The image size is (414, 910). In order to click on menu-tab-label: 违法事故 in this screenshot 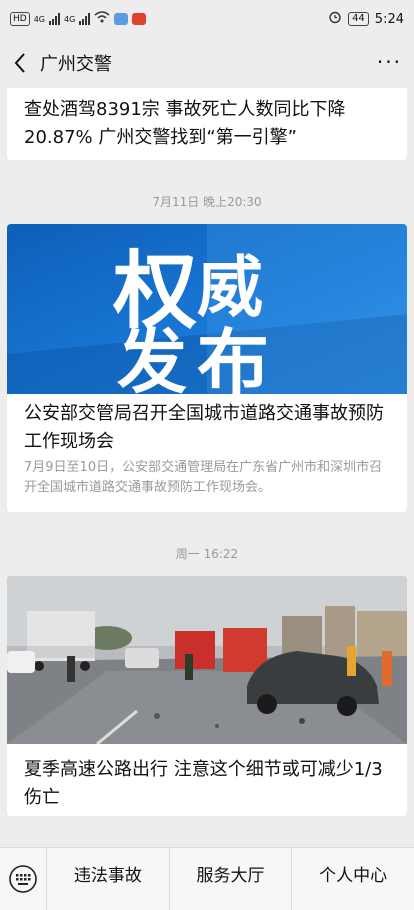, I will do `click(107, 876)`.